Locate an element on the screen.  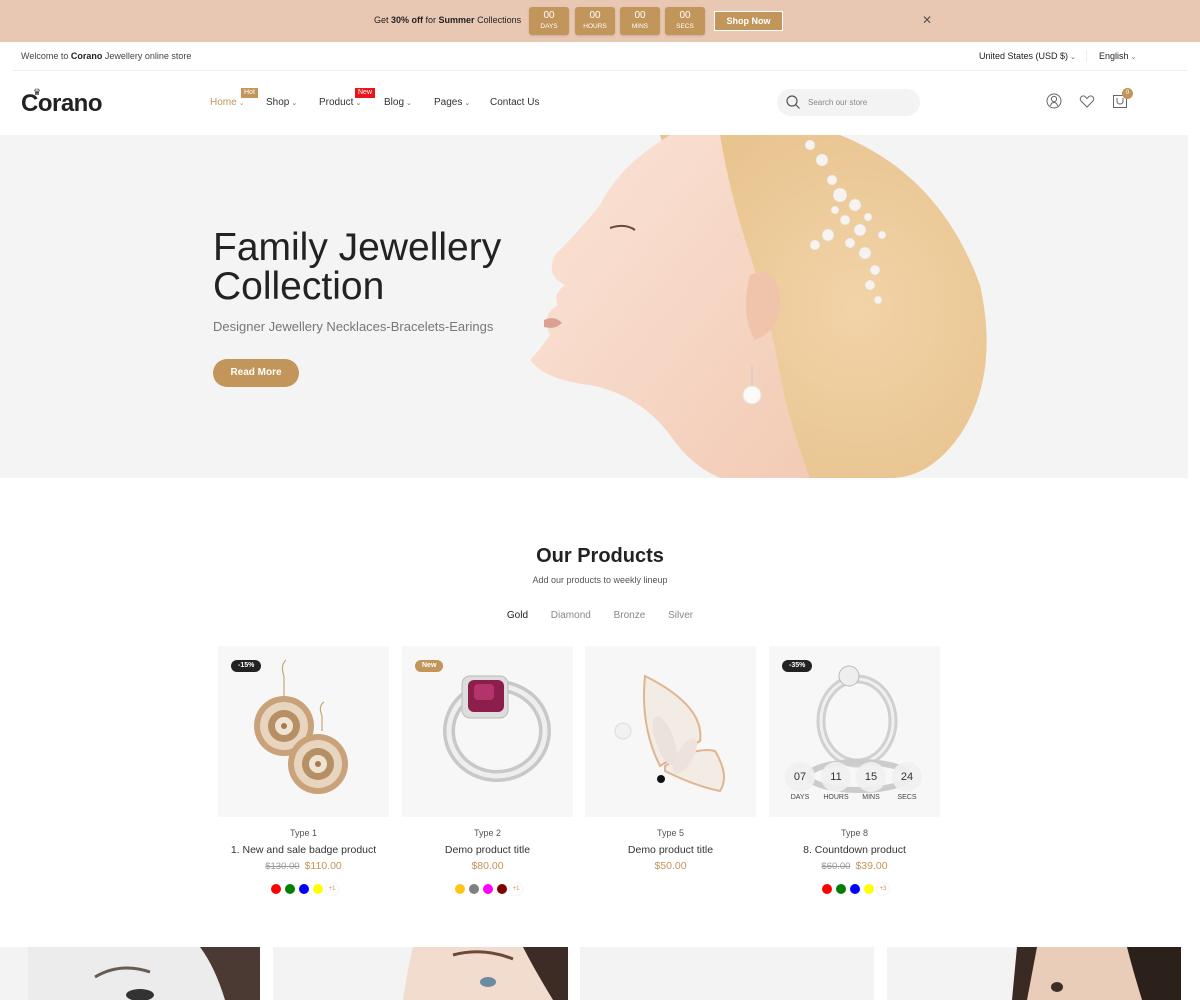
heart-icon is located at coordinates (1087, 103).